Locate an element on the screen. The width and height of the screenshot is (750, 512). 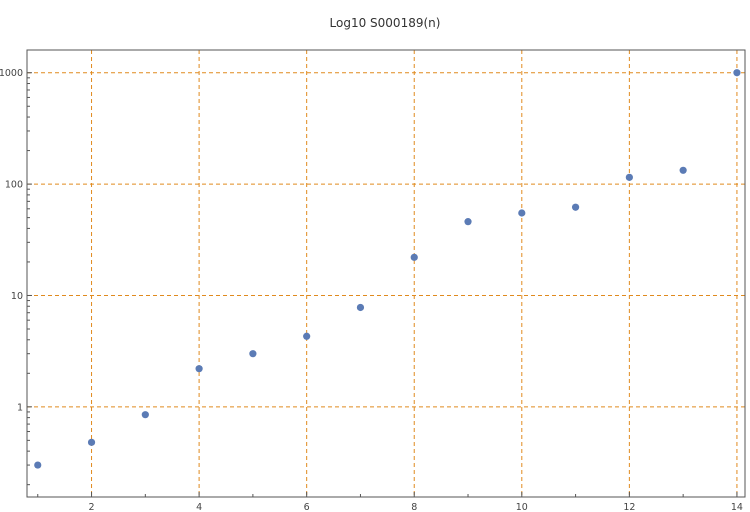
x-tick-label: 4 is located at coordinates (199, 507).